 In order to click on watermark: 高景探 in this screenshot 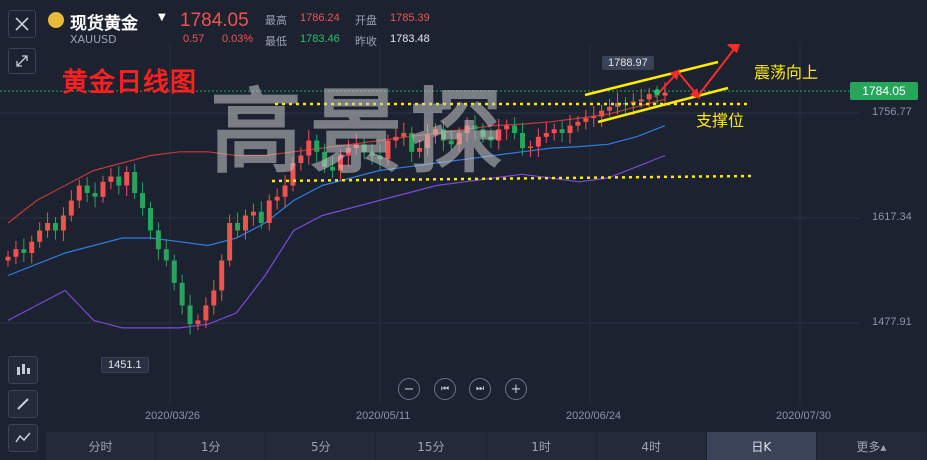, I will do `click(360, 132)`.